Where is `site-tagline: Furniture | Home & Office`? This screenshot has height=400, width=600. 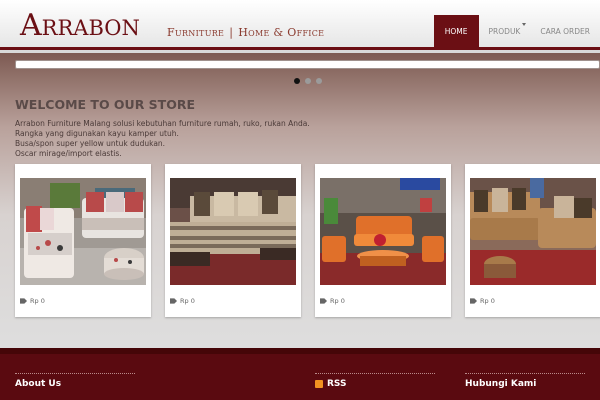 site-tagline: Furniture | Home & Office is located at coordinates (245, 32).